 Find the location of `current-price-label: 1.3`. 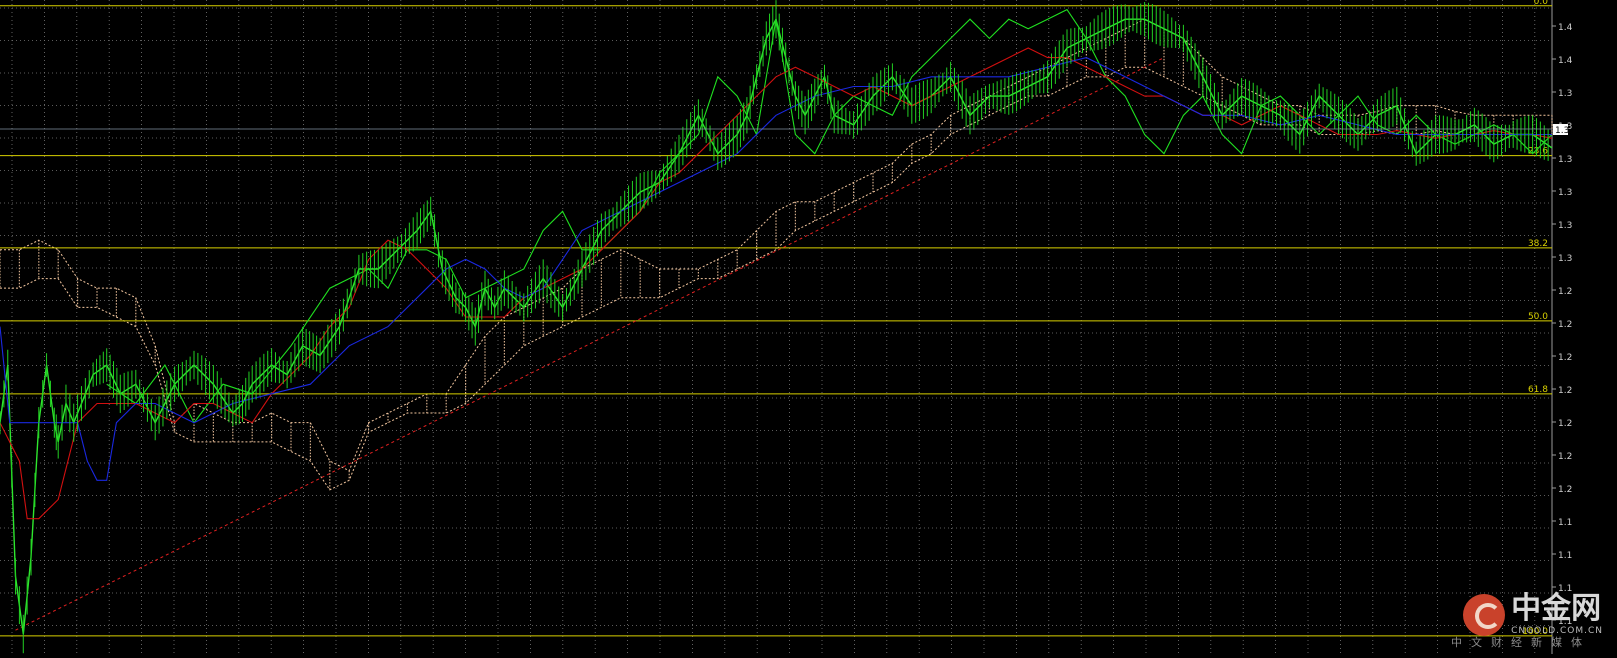

current-price-label: 1.3 is located at coordinates (1562, 131).